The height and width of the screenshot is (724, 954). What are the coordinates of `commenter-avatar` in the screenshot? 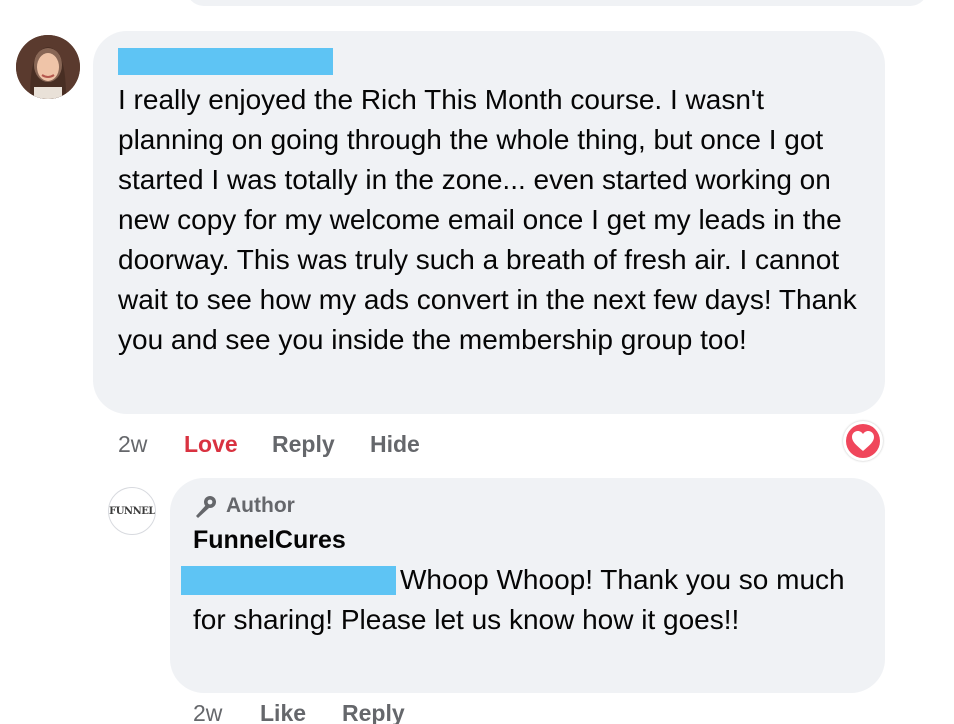 It's located at (48, 67).